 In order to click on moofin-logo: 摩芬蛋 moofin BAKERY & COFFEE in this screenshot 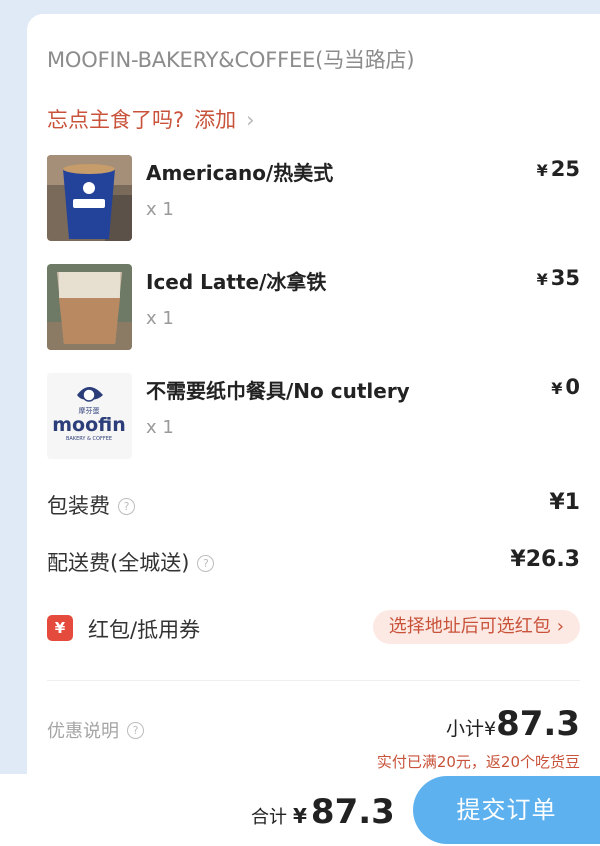, I will do `click(89, 416)`.